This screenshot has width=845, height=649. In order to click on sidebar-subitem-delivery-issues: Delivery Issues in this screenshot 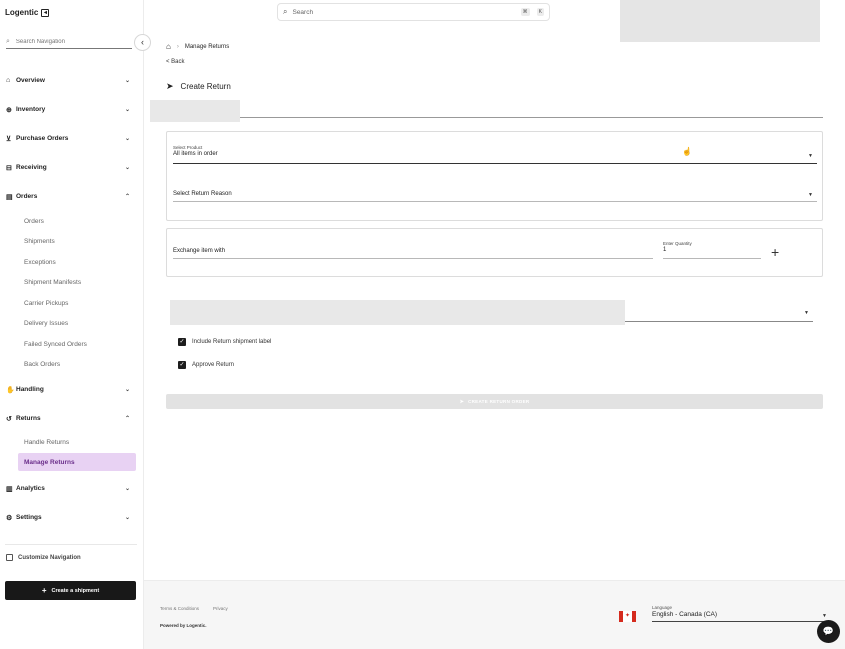, I will do `click(71, 324)`.